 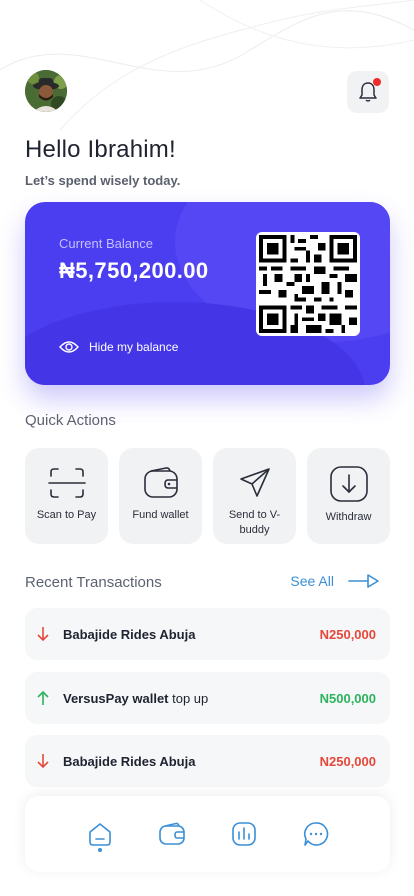 I want to click on eye-icon, so click(x=69, y=347).